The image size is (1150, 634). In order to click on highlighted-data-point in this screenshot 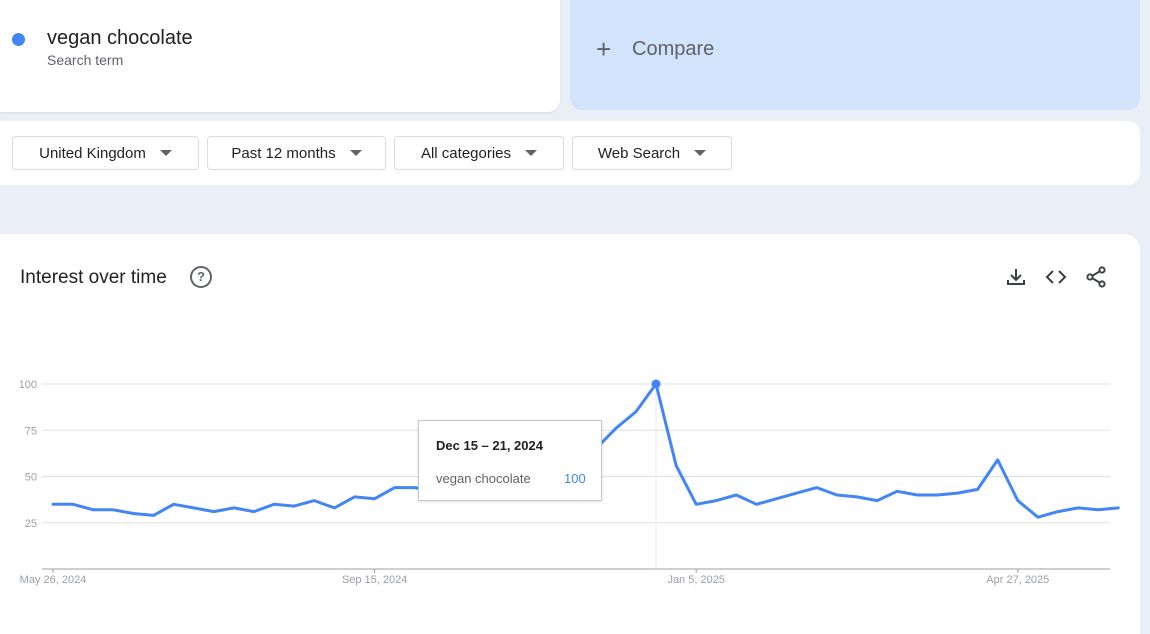, I will do `click(656, 384)`.